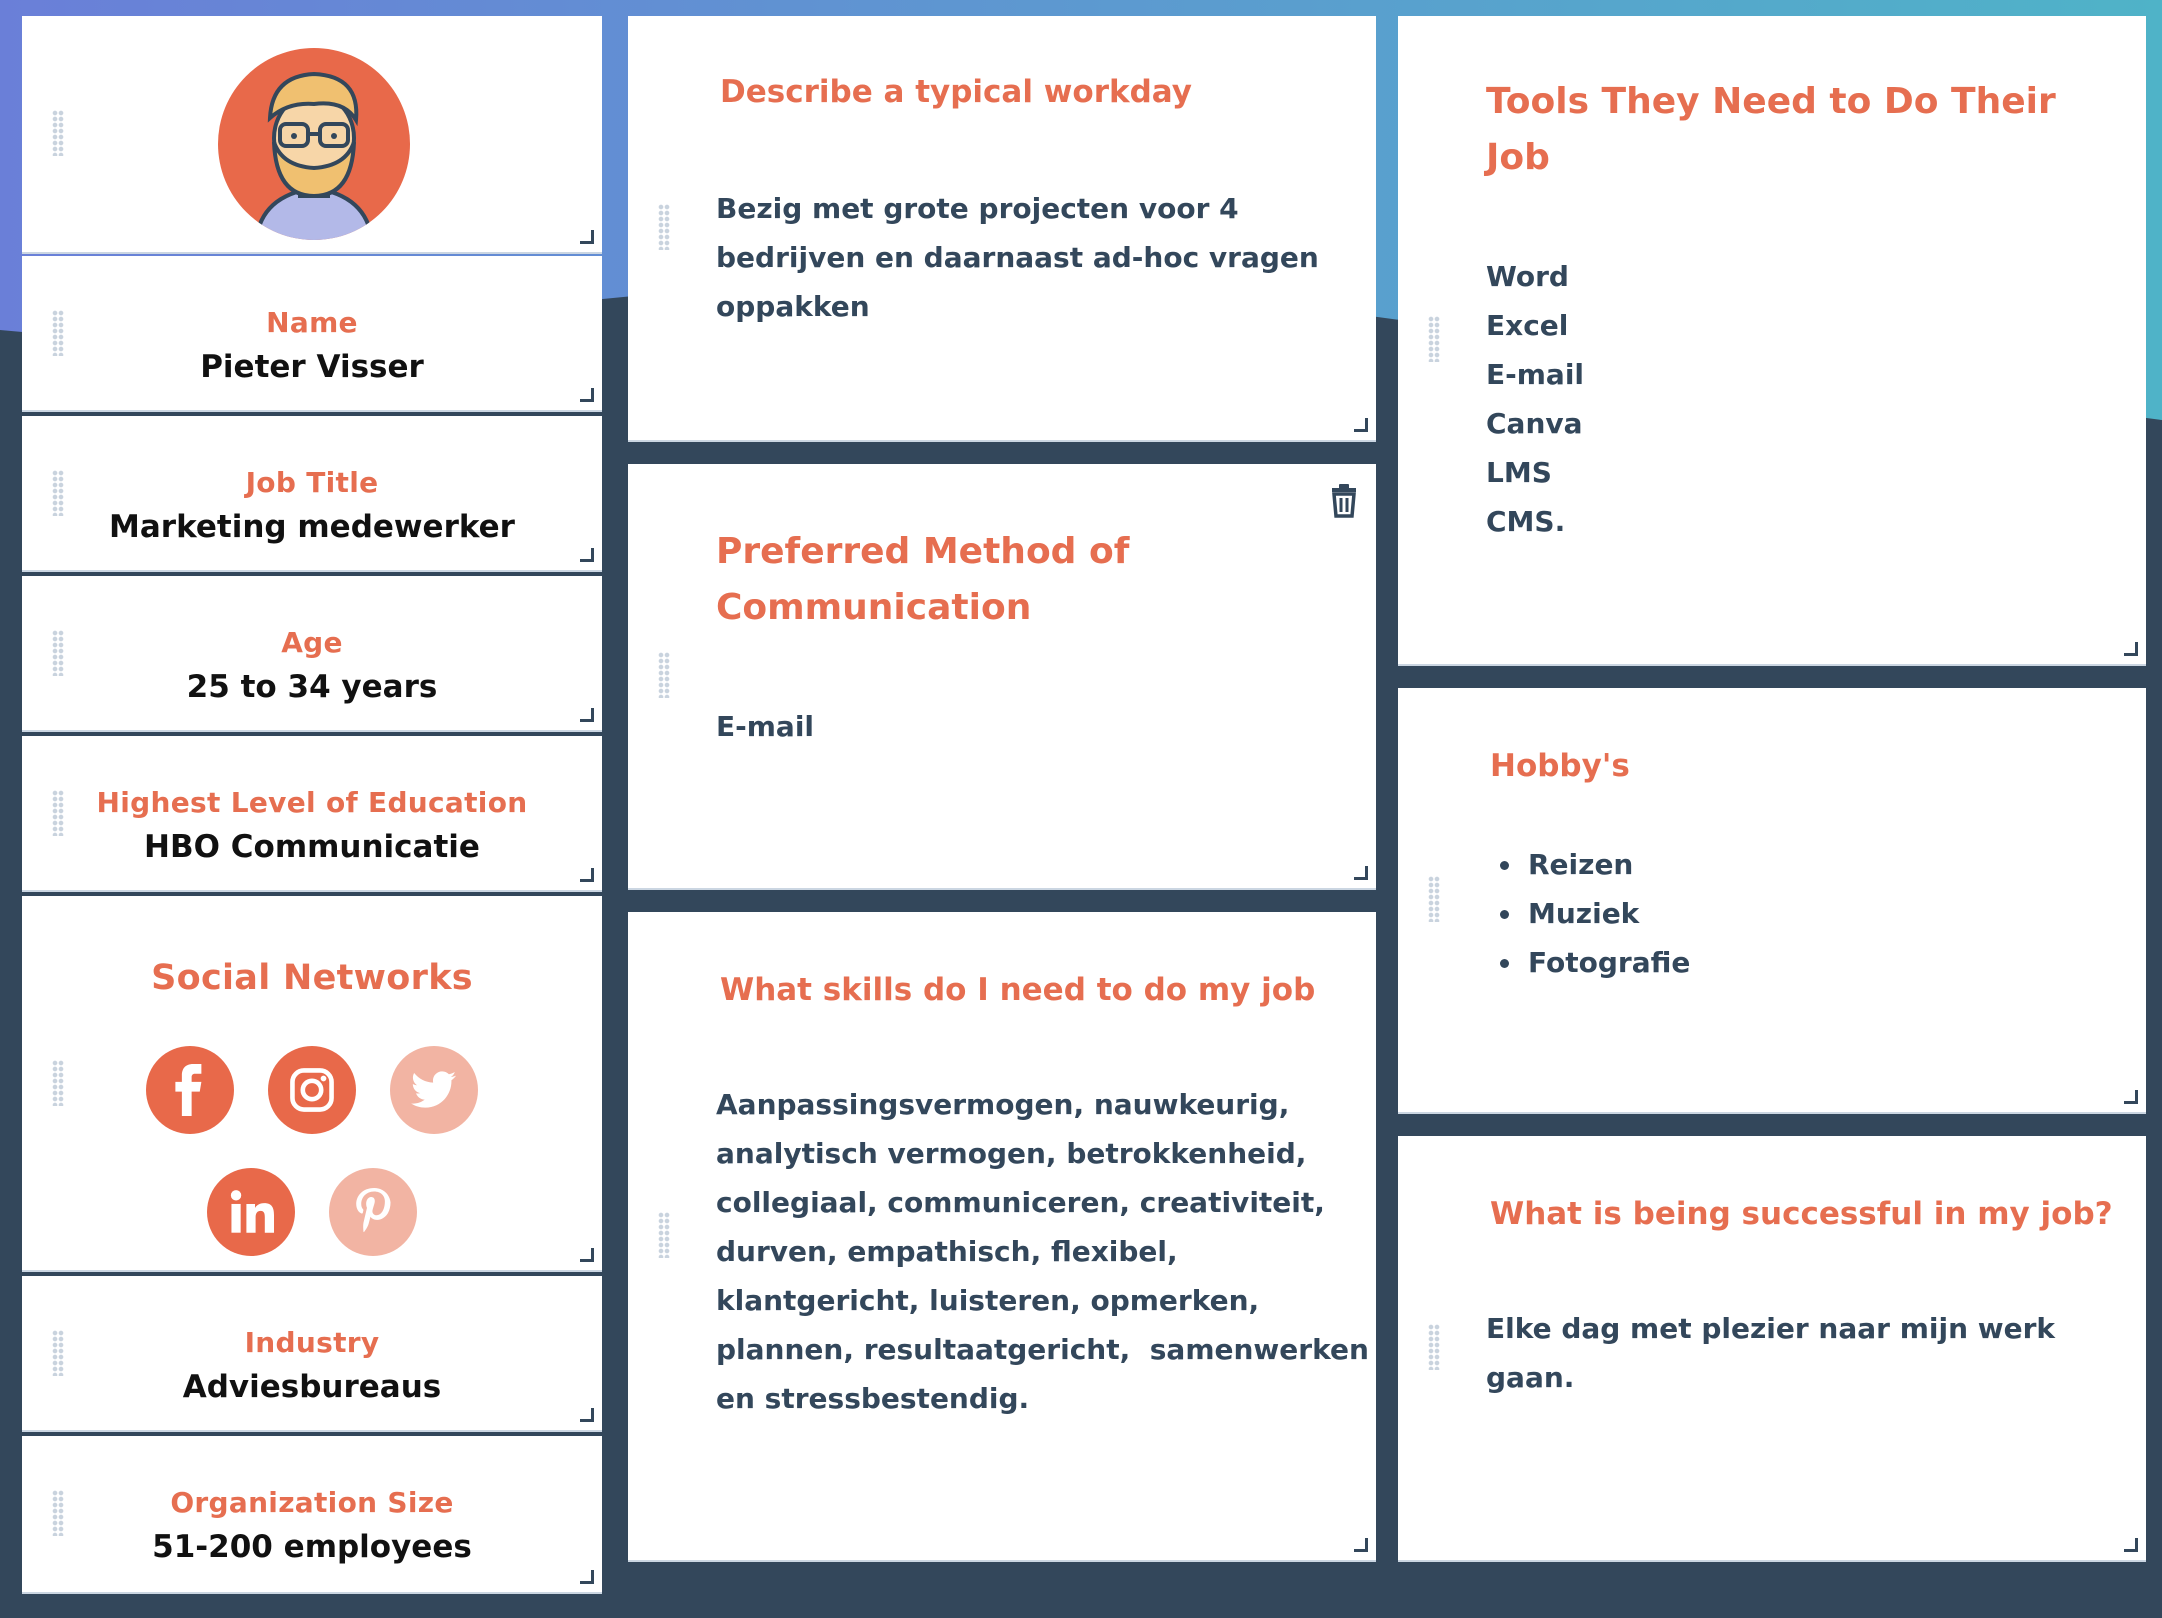  What do you see at coordinates (1588, 962) in the screenshot?
I see `hobby-item: Fotografie` at bounding box center [1588, 962].